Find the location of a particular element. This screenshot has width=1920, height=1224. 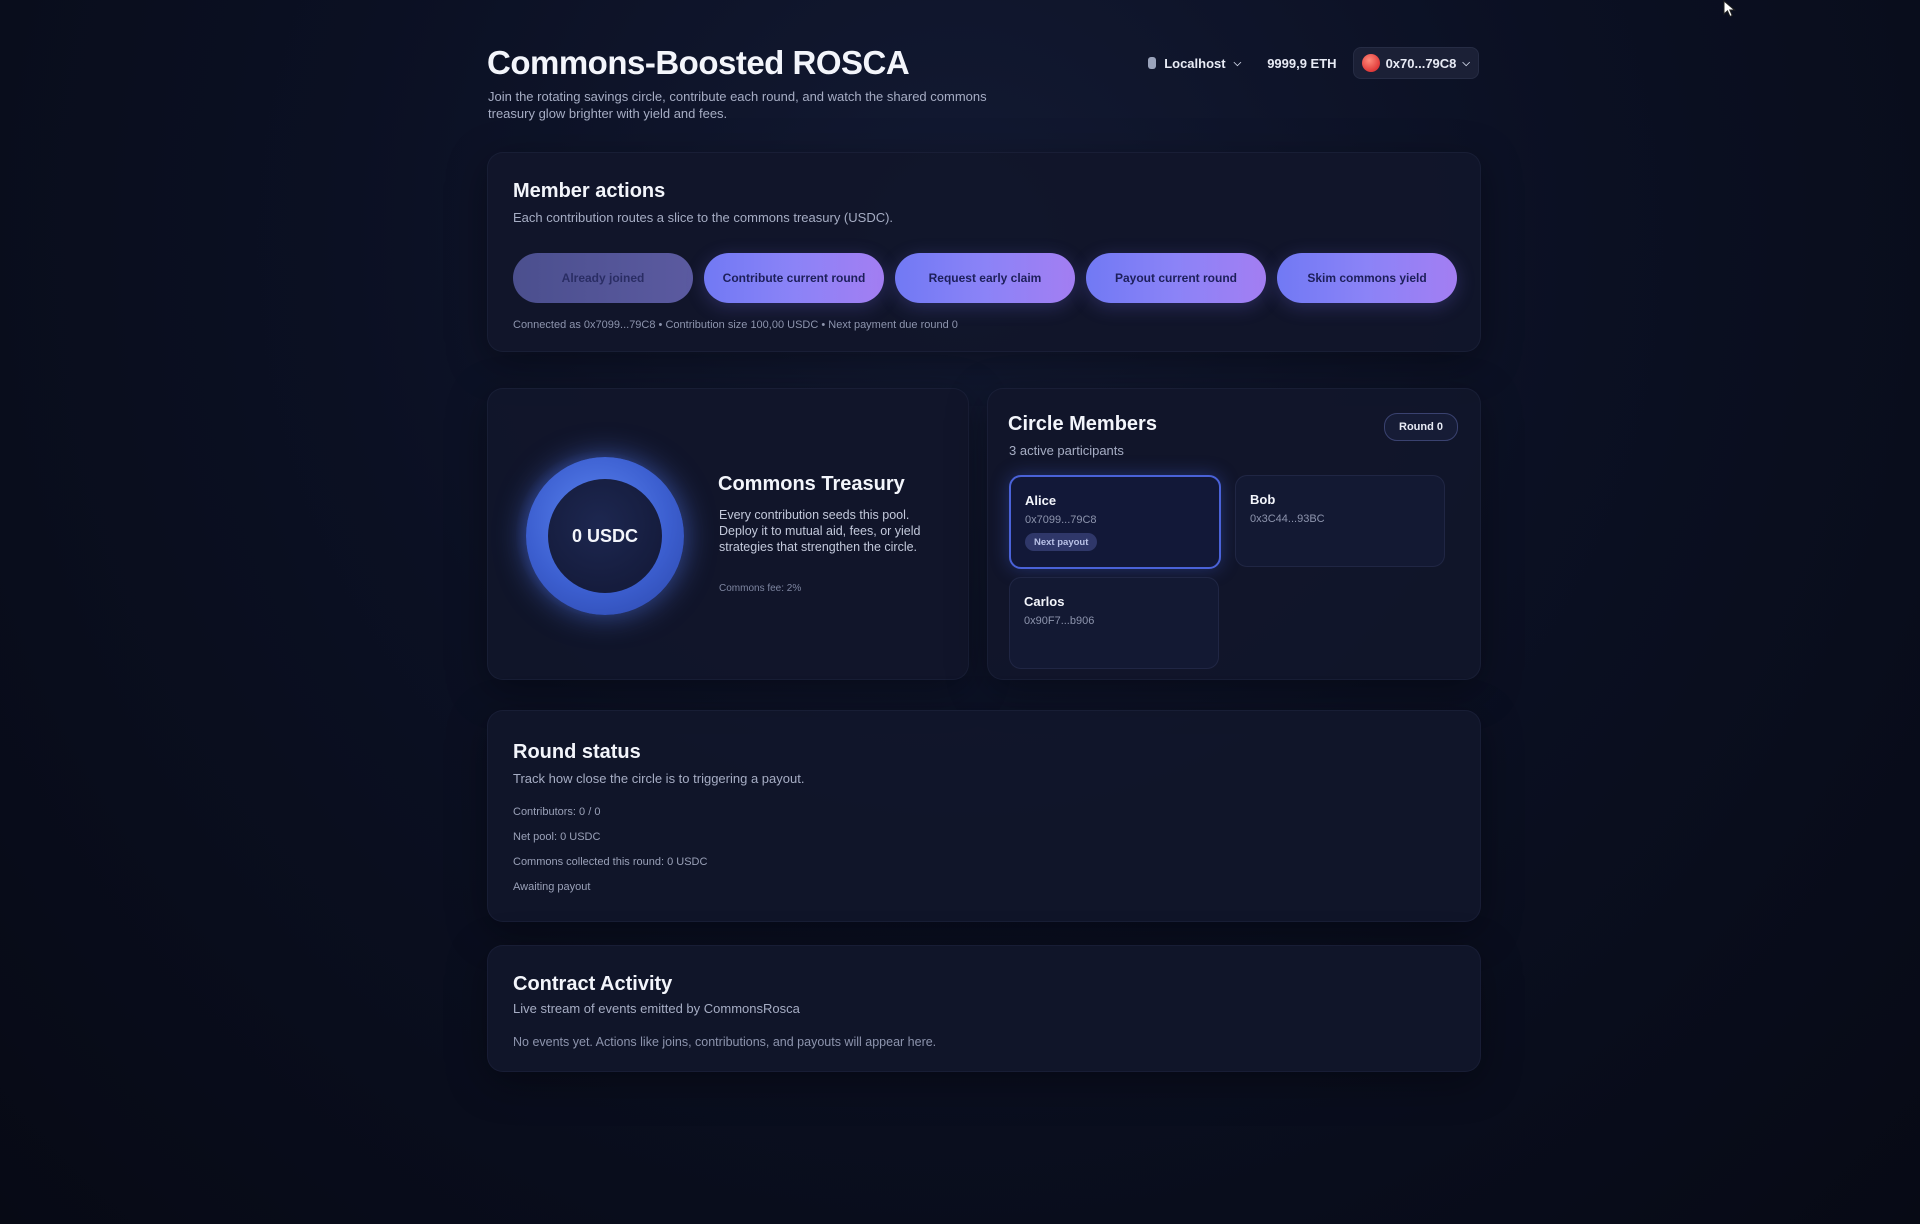

member-name: Carlos is located at coordinates (1044, 601).